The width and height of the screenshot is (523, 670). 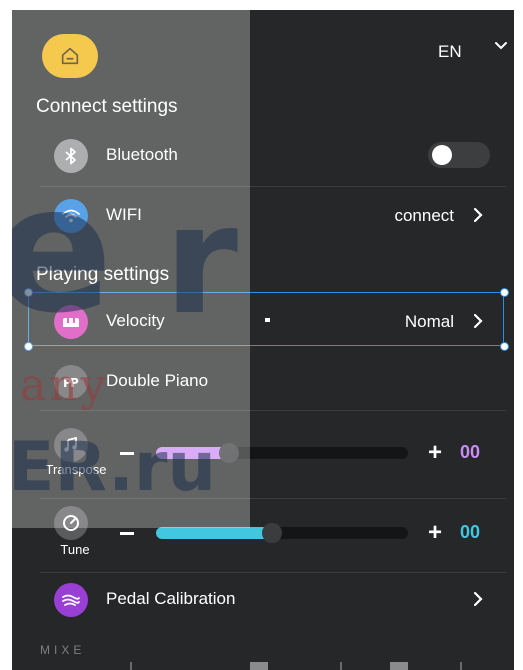 I want to click on pedal-icon, so click(x=71, y=600).